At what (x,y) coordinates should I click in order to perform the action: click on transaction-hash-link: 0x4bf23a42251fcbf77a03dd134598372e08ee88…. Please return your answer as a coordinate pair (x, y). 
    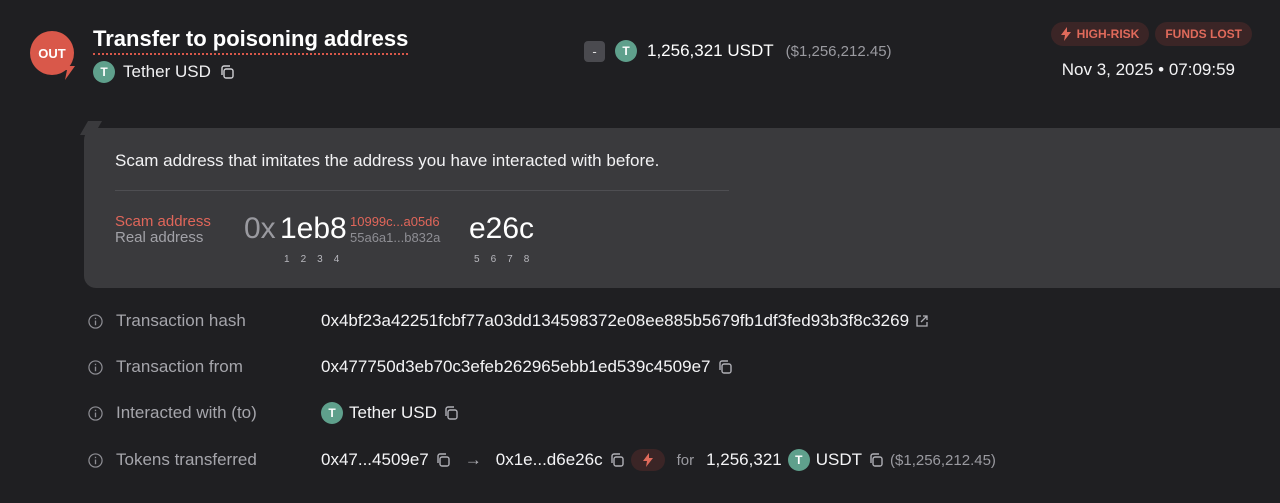
    Looking at the image, I should click on (615, 321).